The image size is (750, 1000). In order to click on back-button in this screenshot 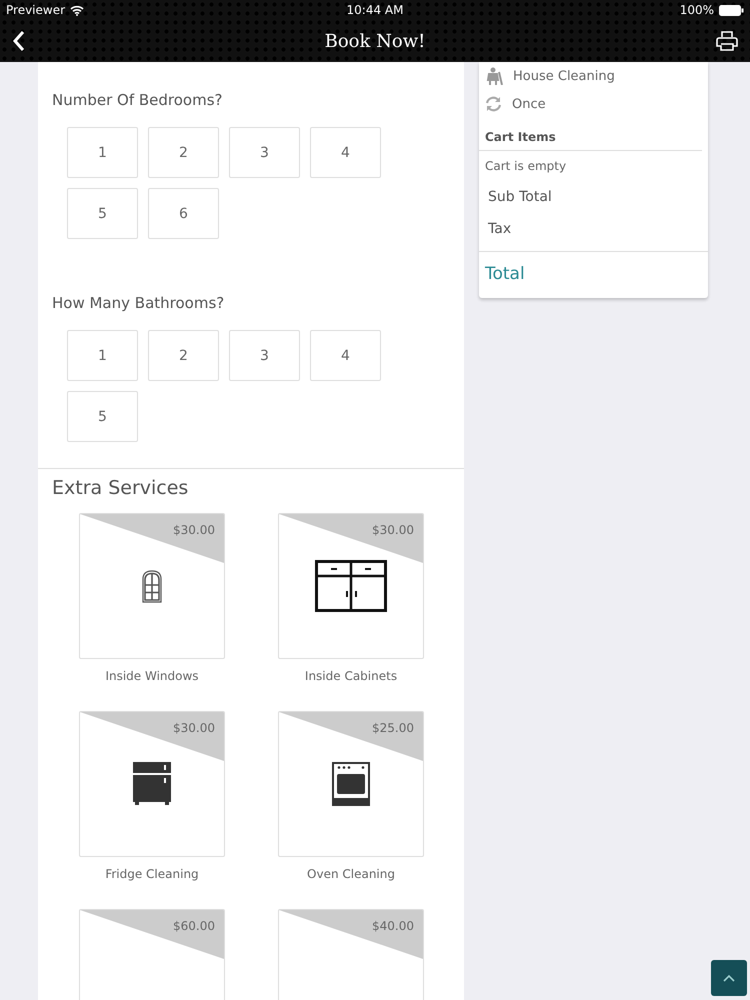, I will do `click(19, 41)`.